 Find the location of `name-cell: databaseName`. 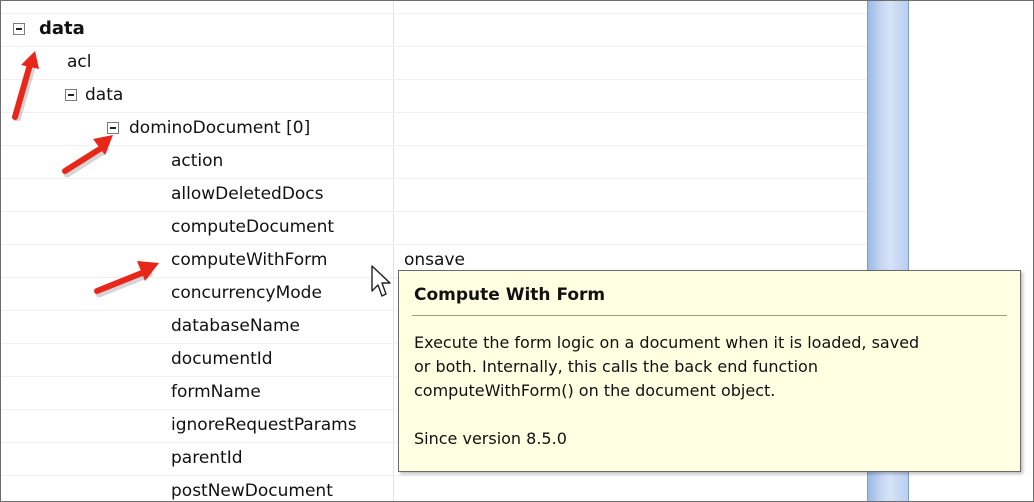

name-cell: databaseName is located at coordinates (197, 327).